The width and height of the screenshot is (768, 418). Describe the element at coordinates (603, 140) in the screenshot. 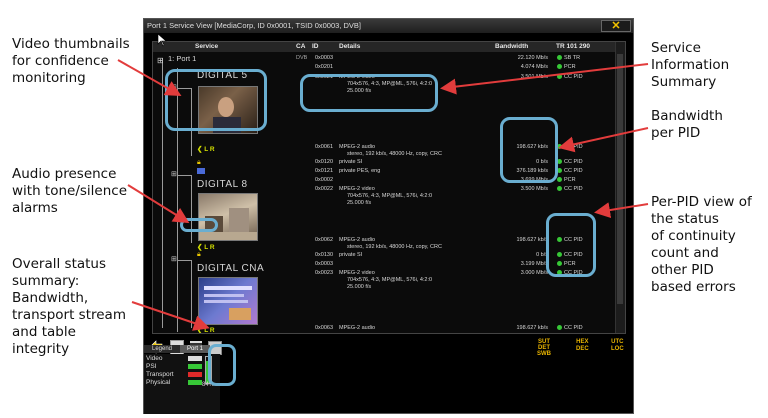

I see `arrow-bandwidth` at that location.